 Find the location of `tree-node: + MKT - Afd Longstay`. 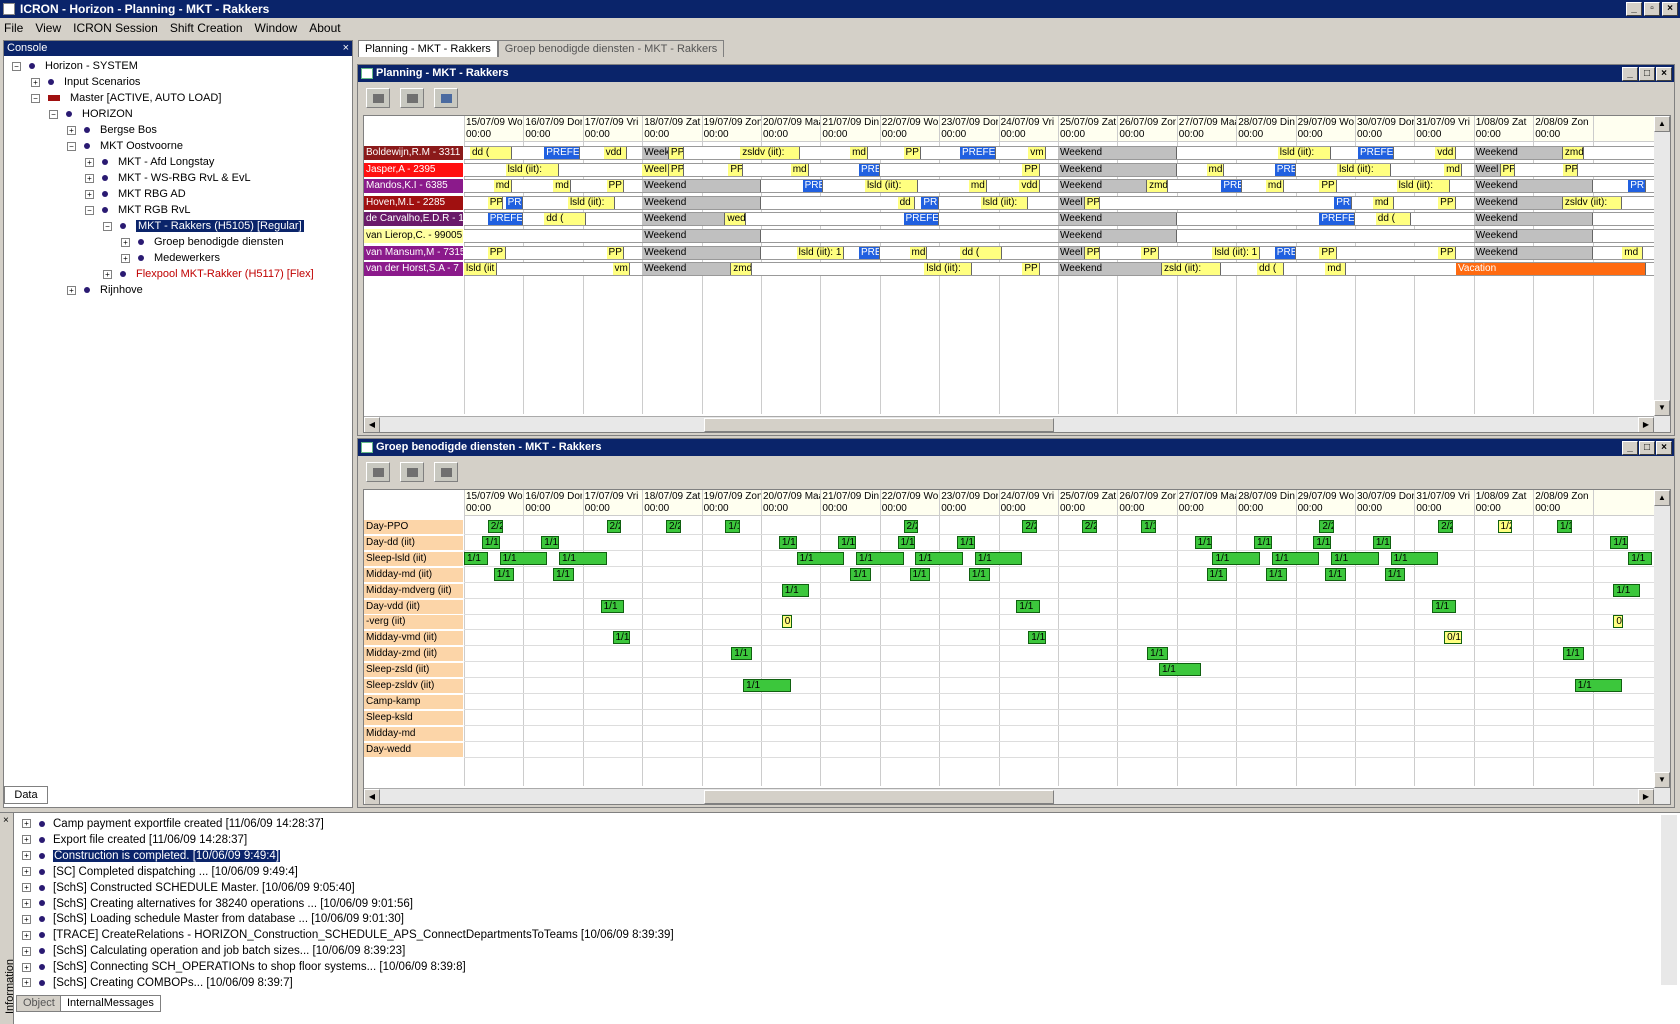

tree-node: + MKT - Afd Longstay is located at coordinates (149, 162).